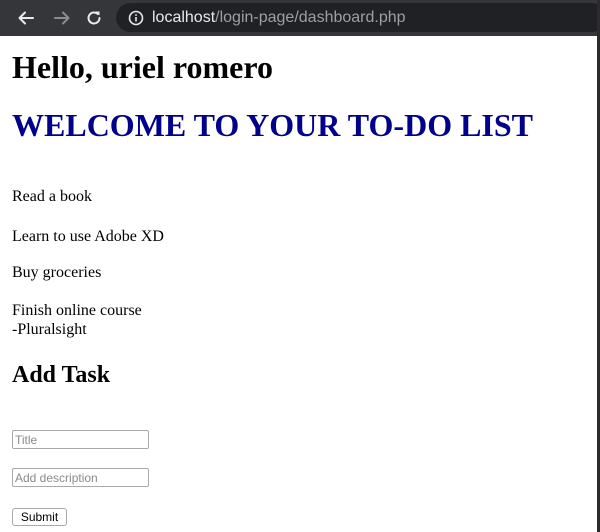 The width and height of the screenshot is (600, 532). What do you see at coordinates (26, 18) in the screenshot?
I see `back-arrow-icon` at bounding box center [26, 18].